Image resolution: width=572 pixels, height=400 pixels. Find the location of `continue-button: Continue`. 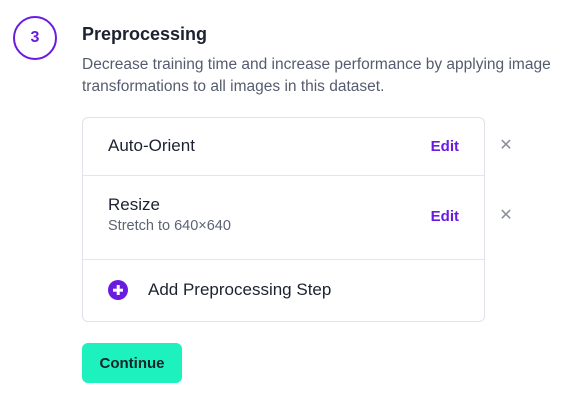

continue-button: Continue is located at coordinates (132, 363).